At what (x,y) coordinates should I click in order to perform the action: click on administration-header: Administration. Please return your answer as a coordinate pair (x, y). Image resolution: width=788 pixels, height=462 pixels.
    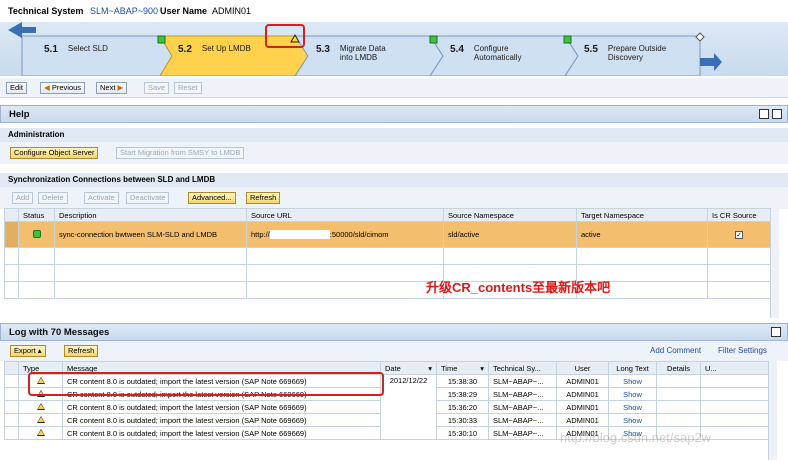
    Looking at the image, I should click on (394, 135).